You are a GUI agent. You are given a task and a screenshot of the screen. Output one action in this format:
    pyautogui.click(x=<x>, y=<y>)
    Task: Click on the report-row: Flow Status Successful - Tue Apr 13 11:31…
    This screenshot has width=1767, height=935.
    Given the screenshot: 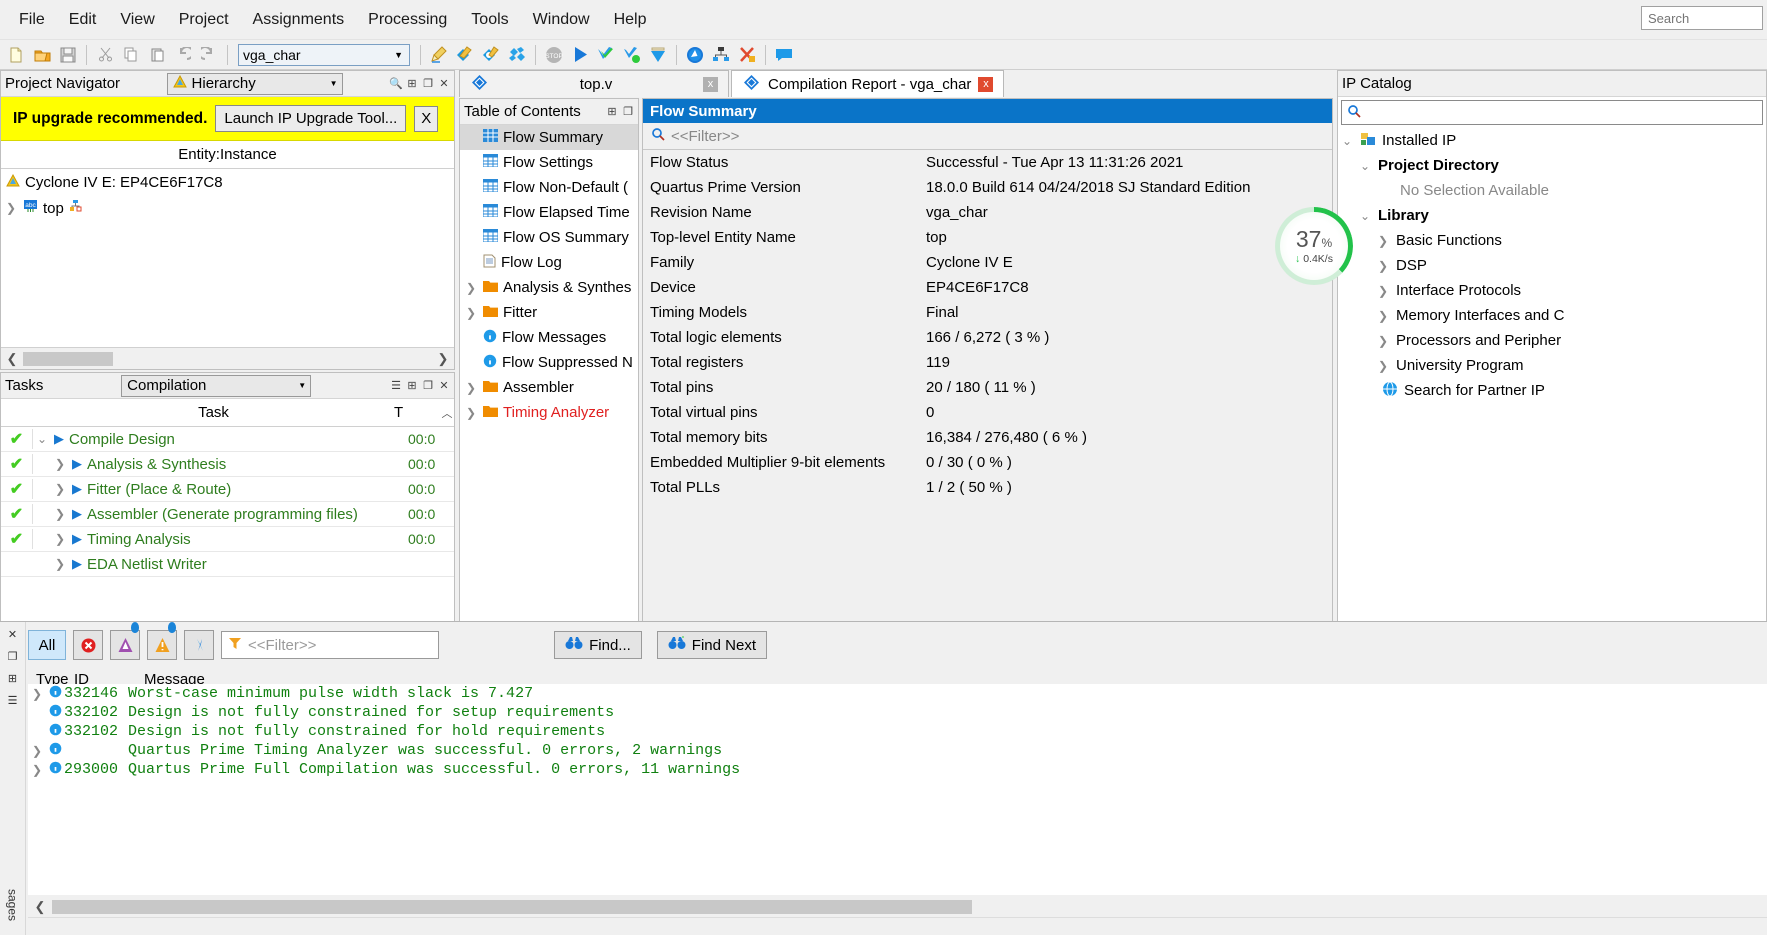 What is the action you would take?
    pyautogui.click(x=987, y=162)
    